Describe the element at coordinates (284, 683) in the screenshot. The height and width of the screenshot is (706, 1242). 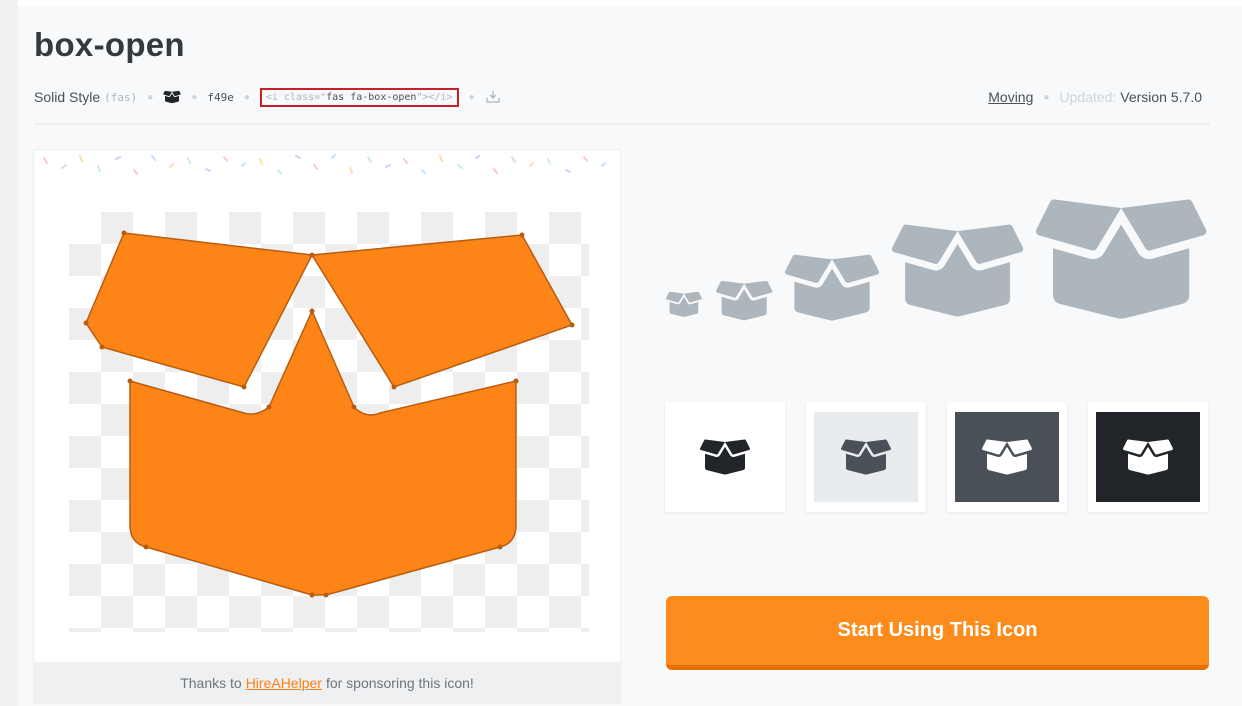
I see `sponsor-link: HireAHelper` at that location.